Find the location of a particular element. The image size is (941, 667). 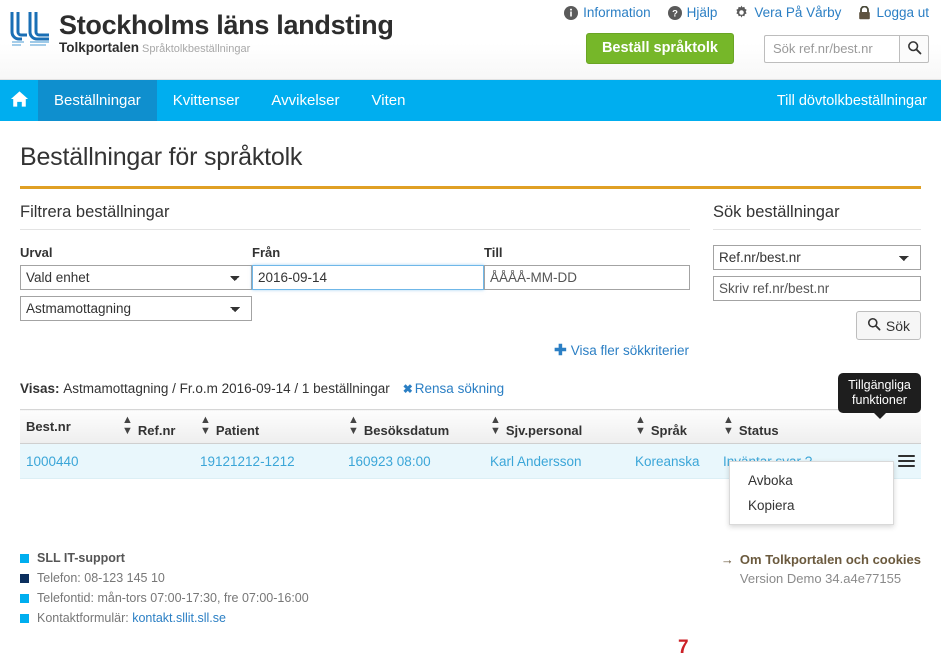

gear-icon is located at coordinates (741, 12).